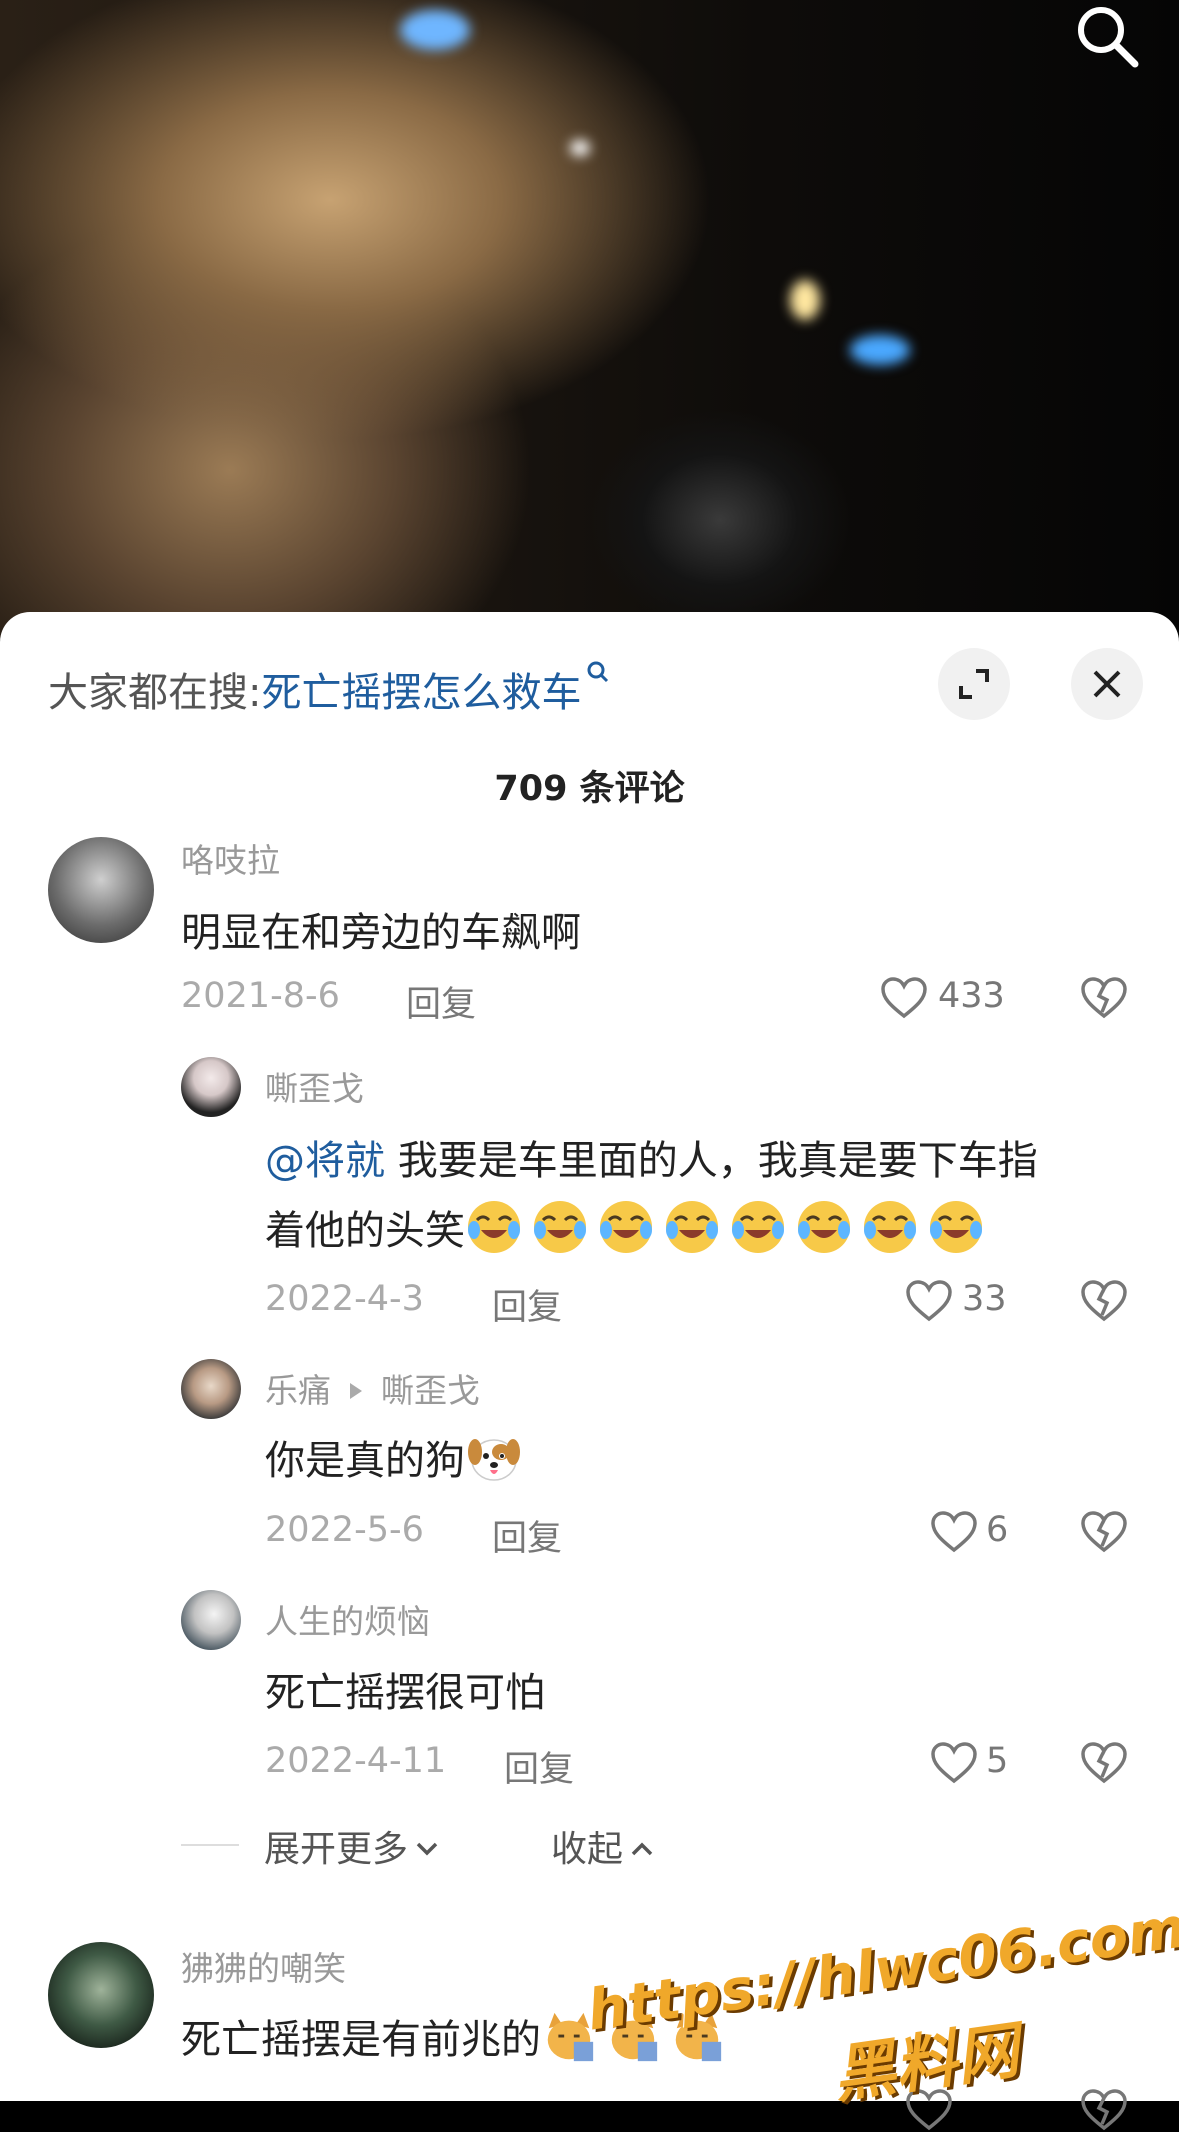 The height and width of the screenshot is (2132, 1179). I want to click on comment-count: 709 条评论, so click(589, 789).